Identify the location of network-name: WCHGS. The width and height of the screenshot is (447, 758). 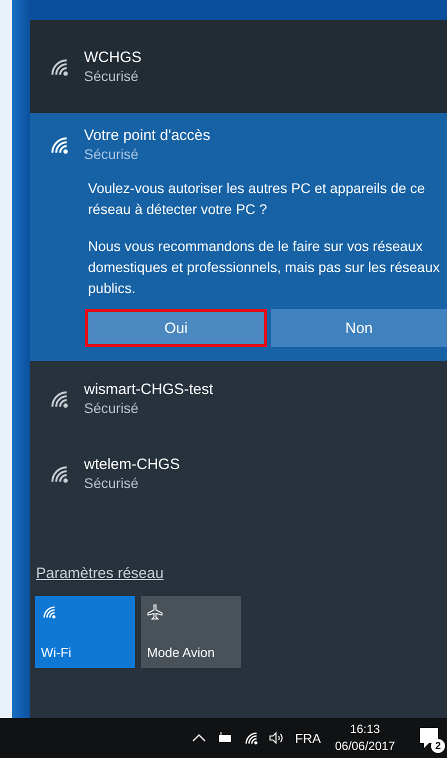
(113, 57).